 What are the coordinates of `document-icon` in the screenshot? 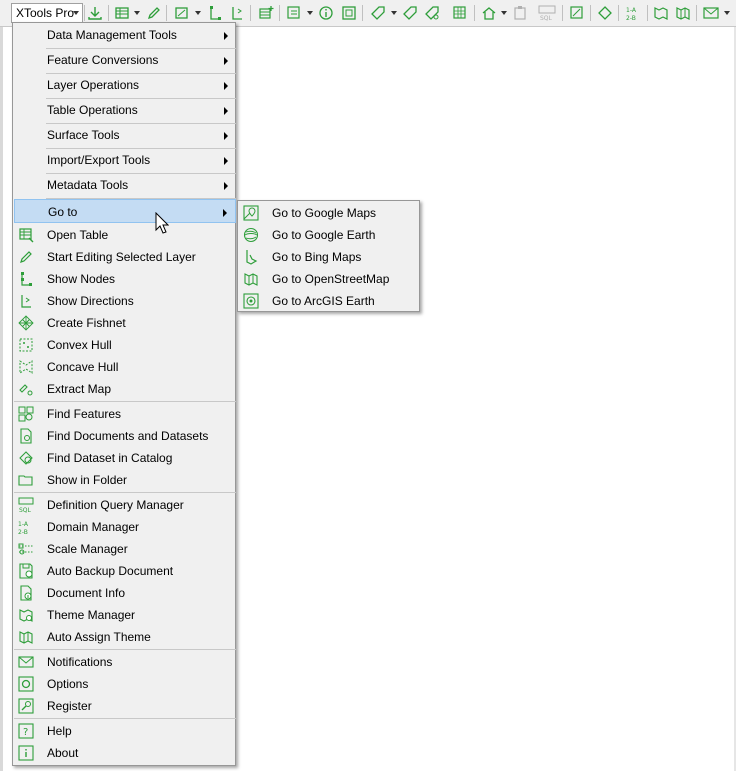 It's located at (349, 13).